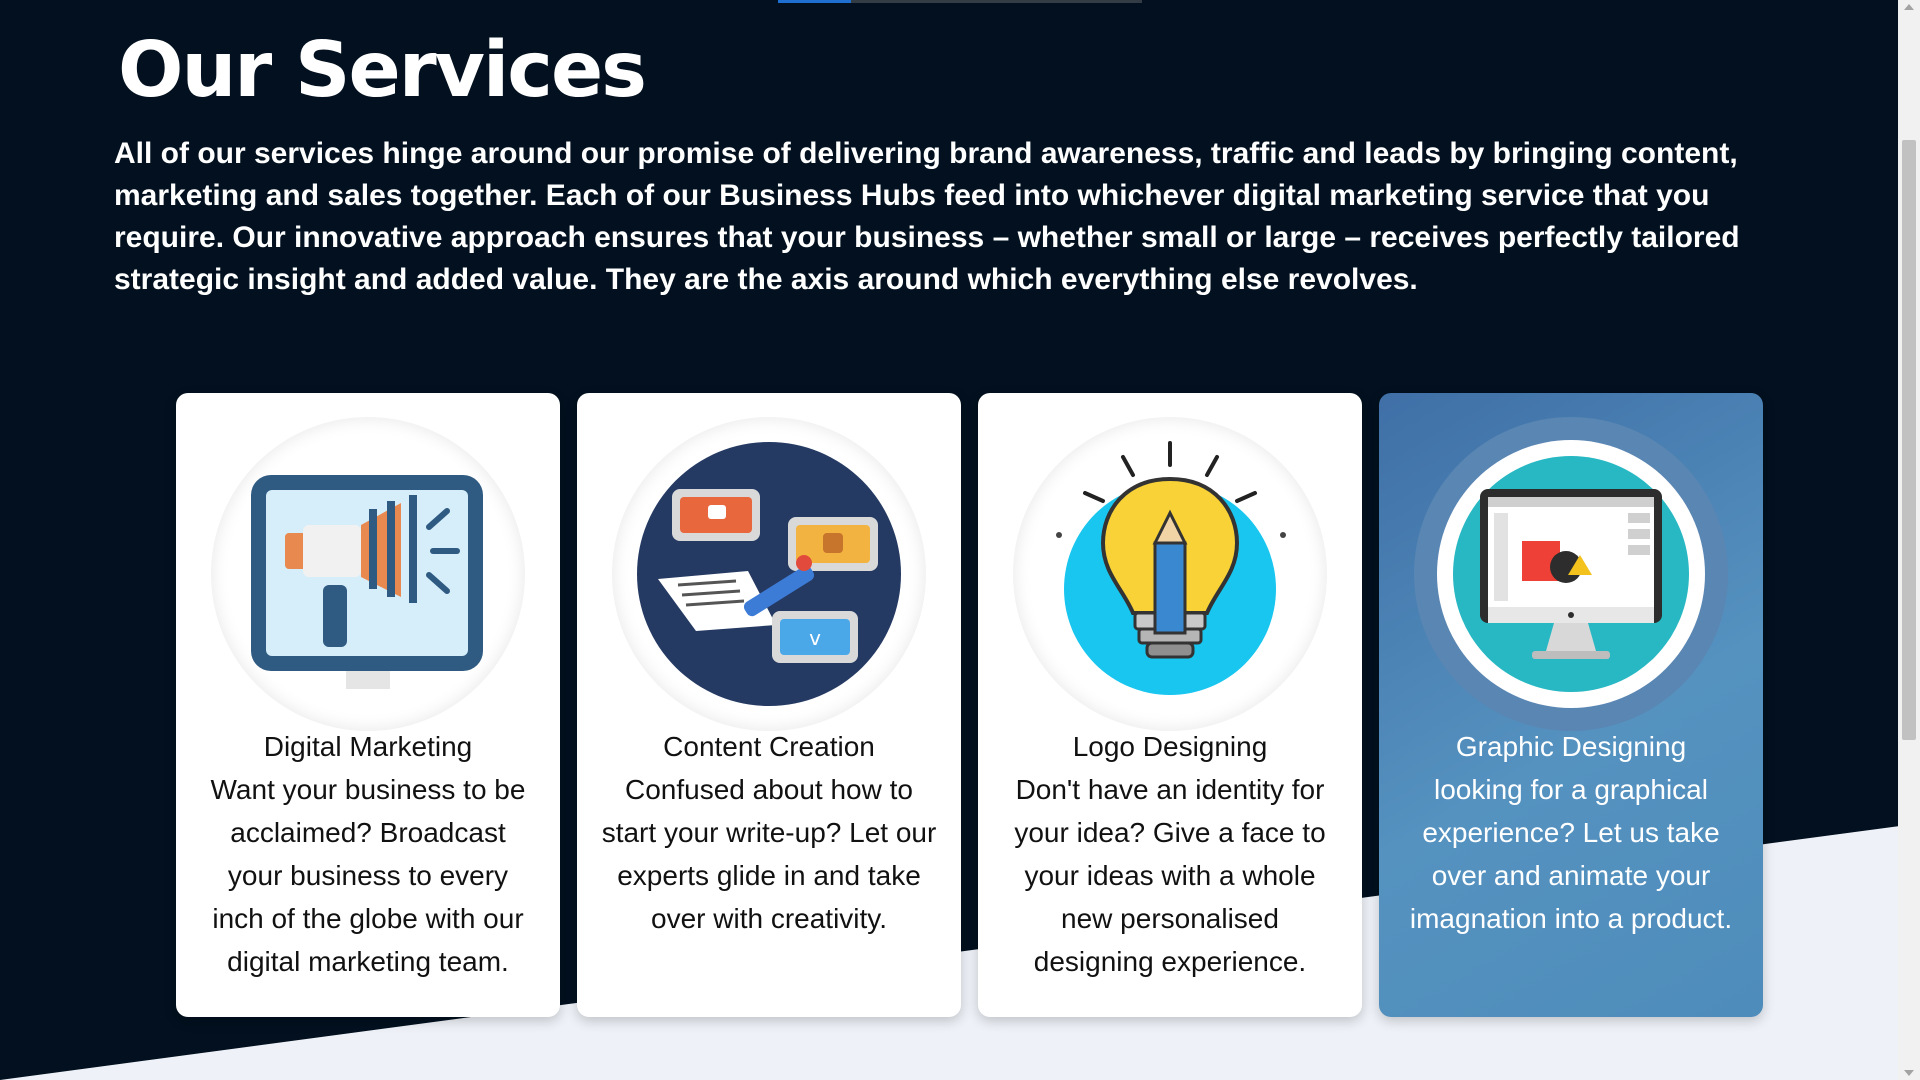  I want to click on service-title: Content Creation, so click(769, 746).